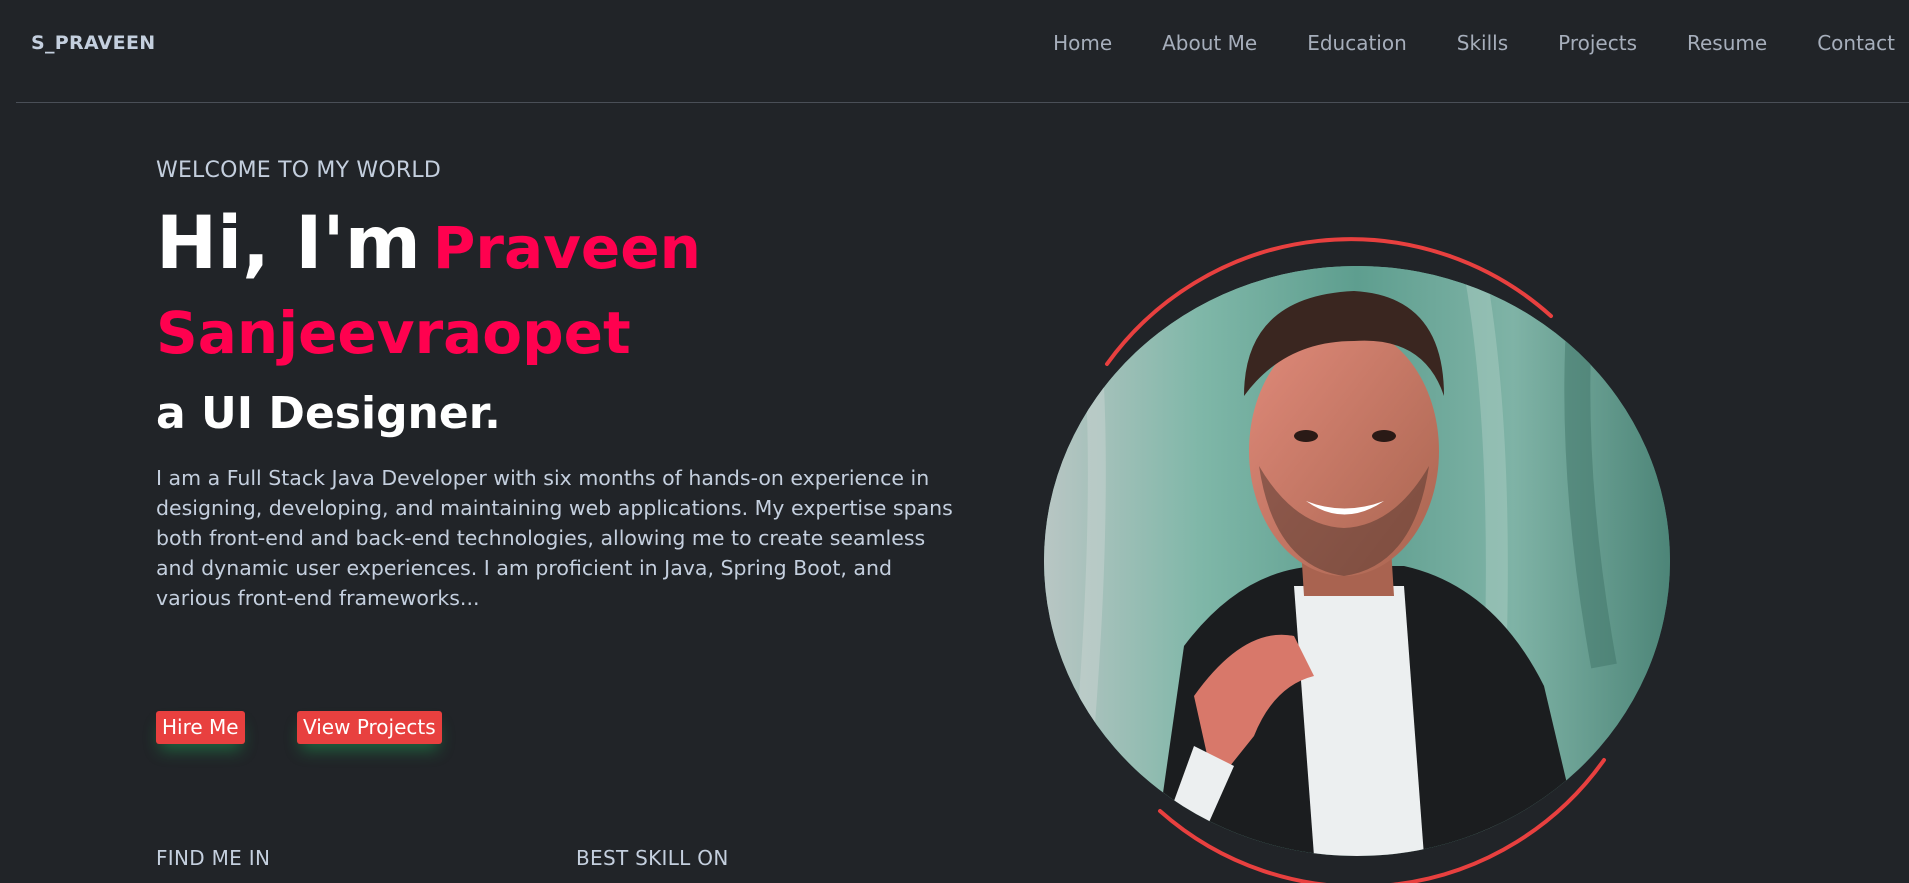 The height and width of the screenshot is (883, 1909). I want to click on nav-resume: Resume, so click(1727, 43).